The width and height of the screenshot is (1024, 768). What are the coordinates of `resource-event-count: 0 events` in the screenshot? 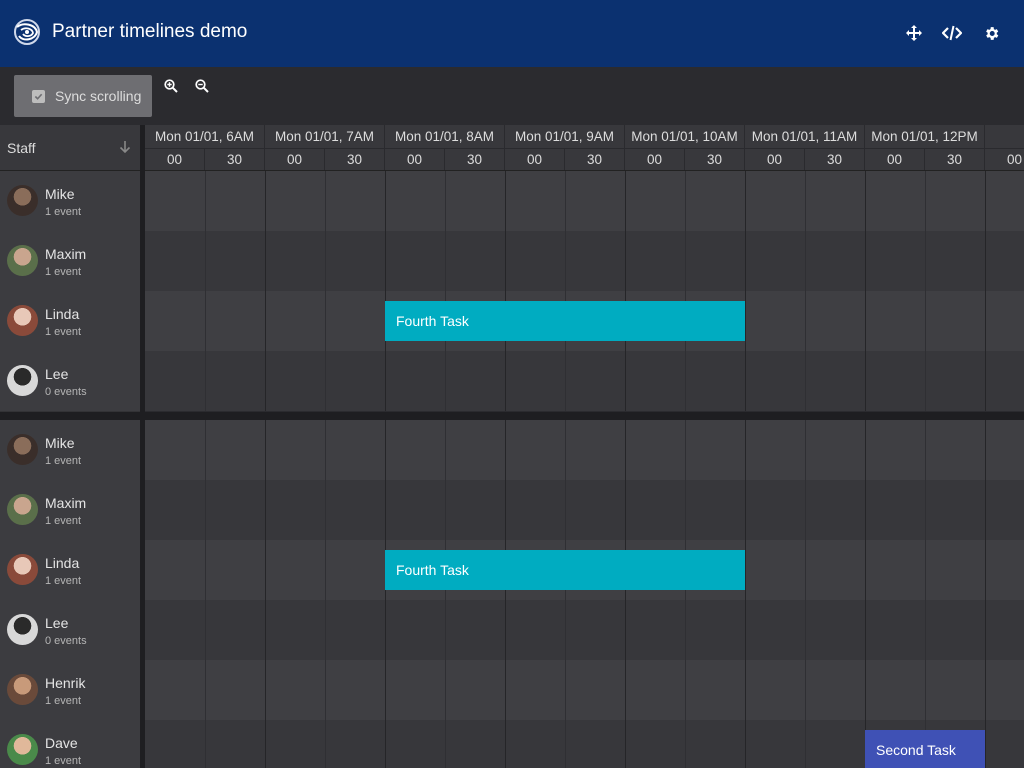 It's located at (66, 392).